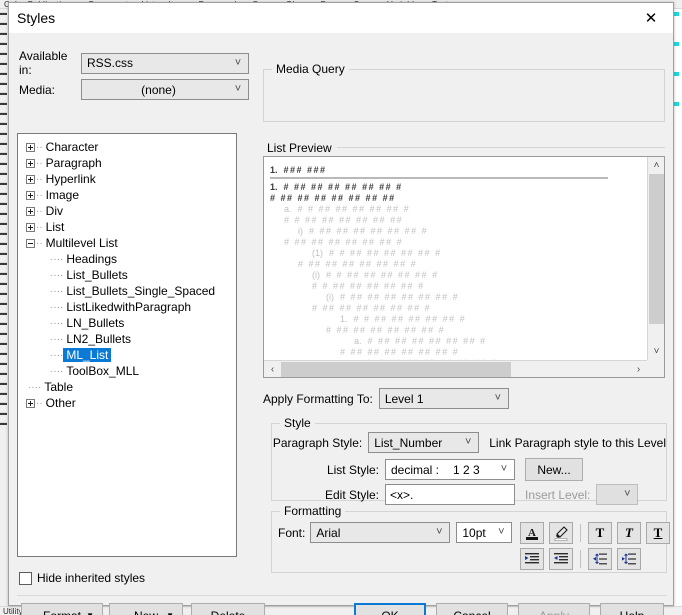 This screenshot has width=682, height=615. Describe the element at coordinates (424, 442) in the screenshot. I see `paragraph-style-select: List_Number ˅` at that location.